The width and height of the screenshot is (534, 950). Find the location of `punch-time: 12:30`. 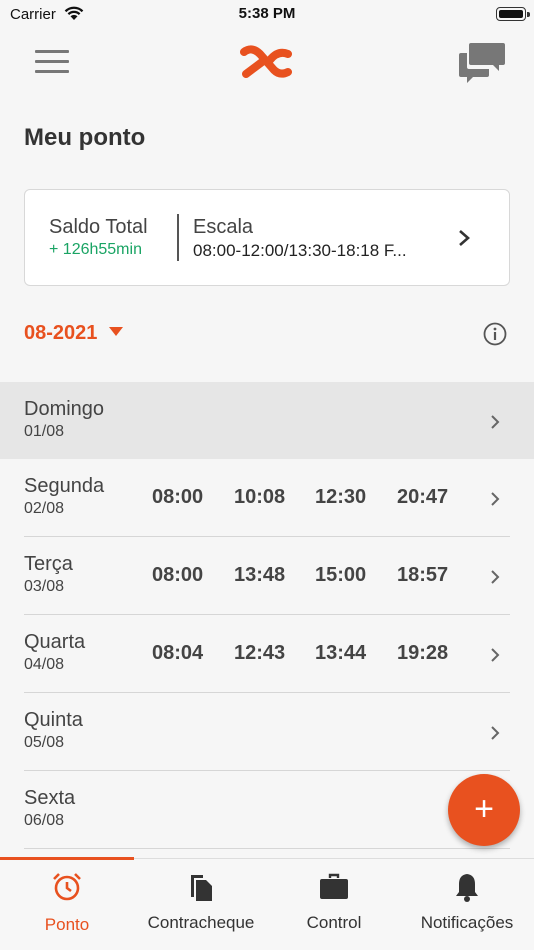

punch-time: 12:30 is located at coordinates (341, 497).